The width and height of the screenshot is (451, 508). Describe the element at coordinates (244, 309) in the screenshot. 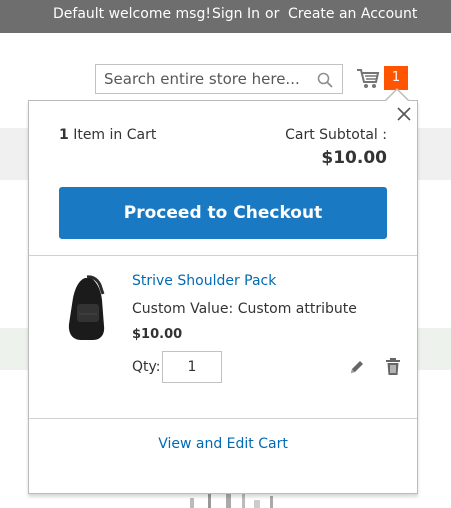

I see `product-option: Custom Value: Custom attribute` at that location.